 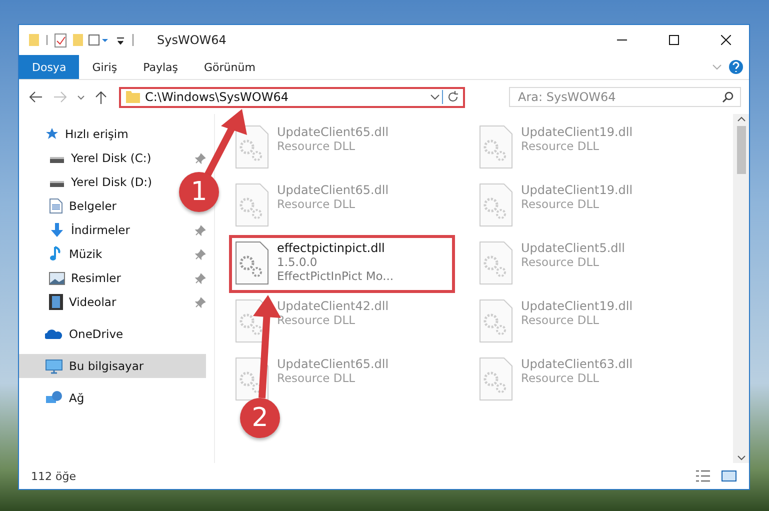 What do you see at coordinates (54, 366) in the screenshot?
I see `monitor-icon` at bounding box center [54, 366].